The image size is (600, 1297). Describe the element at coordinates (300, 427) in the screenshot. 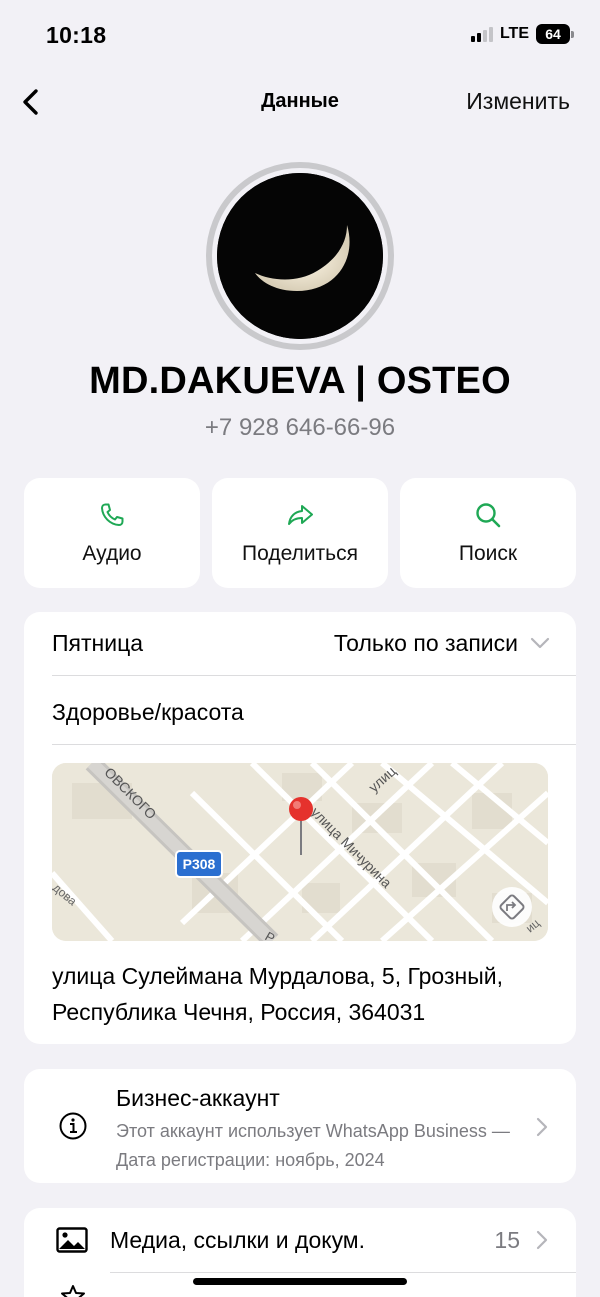

I see `contact-phone: +7 928 646-66-96` at that location.